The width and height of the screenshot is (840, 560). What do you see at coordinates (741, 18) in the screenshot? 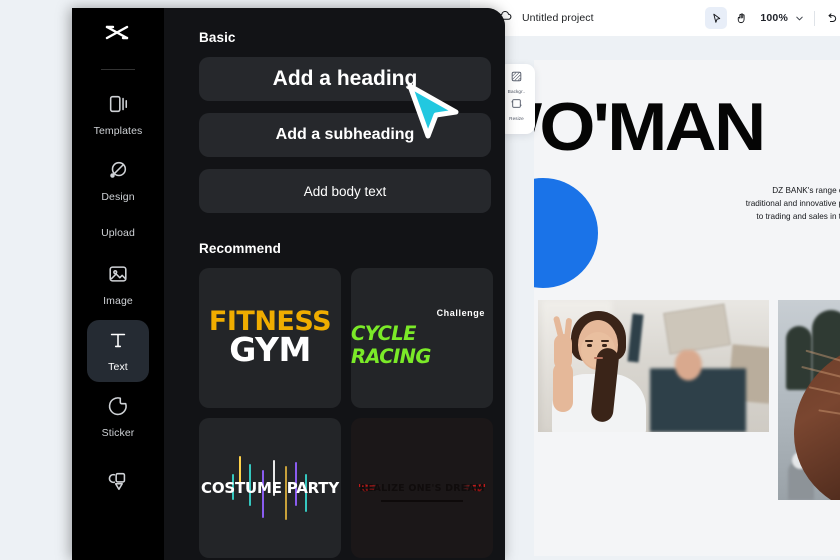
I see `hand-tool-button` at bounding box center [741, 18].